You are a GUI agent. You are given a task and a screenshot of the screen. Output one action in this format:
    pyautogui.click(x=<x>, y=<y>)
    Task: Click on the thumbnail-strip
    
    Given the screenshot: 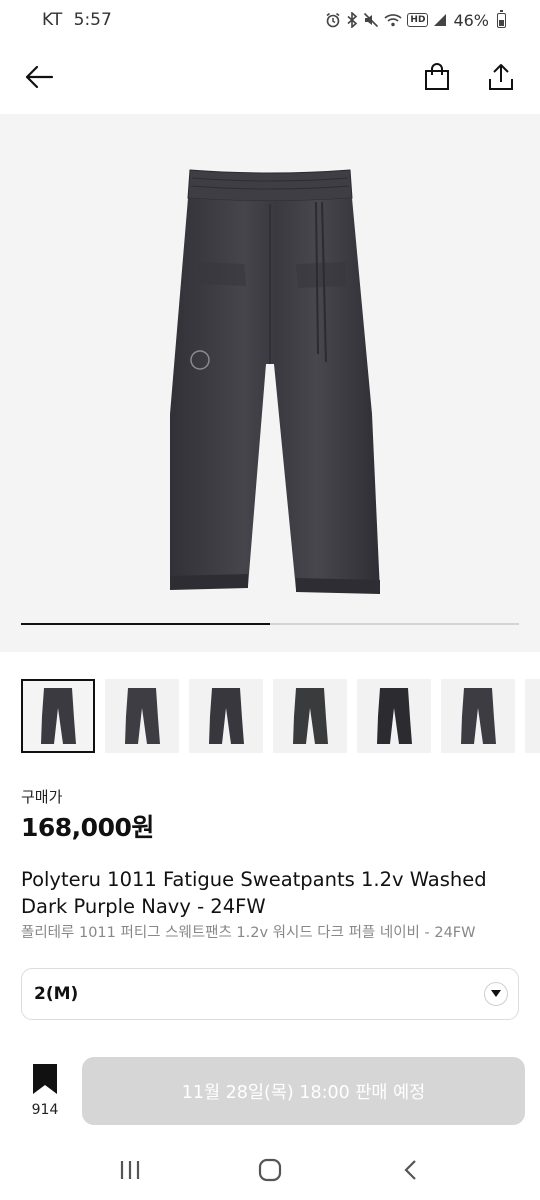 What is the action you would take?
    pyautogui.click(x=280, y=716)
    